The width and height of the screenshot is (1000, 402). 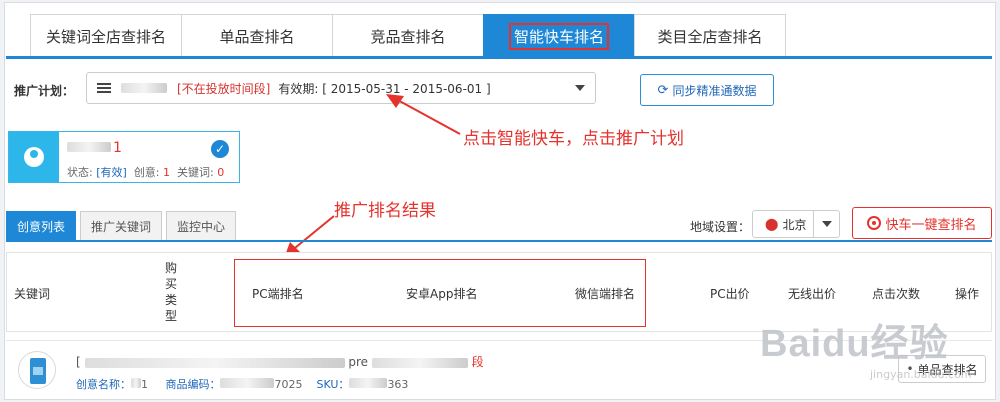 What do you see at coordinates (201, 226) in the screenshot?
I see `tab-monitor-center: 监控中心` at bounding box center [201, 226].